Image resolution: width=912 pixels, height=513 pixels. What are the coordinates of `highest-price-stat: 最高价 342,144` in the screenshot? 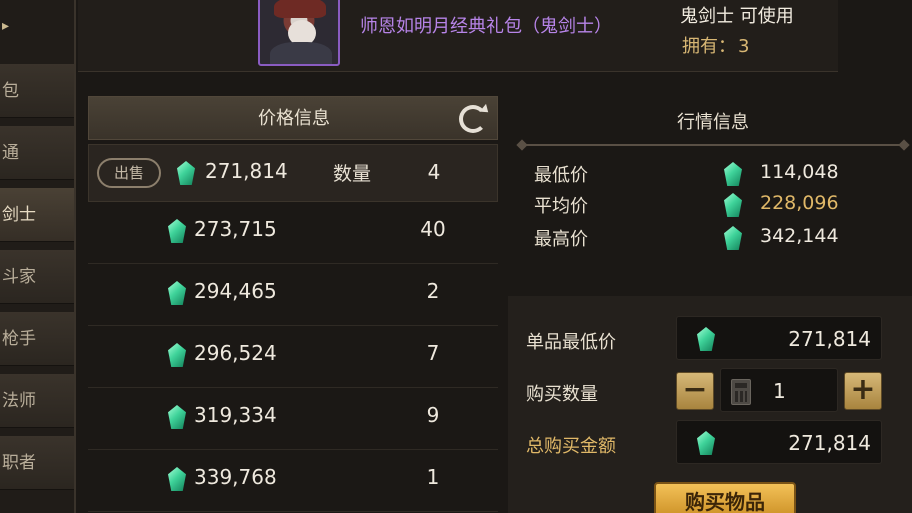 It's located at (714, 237).